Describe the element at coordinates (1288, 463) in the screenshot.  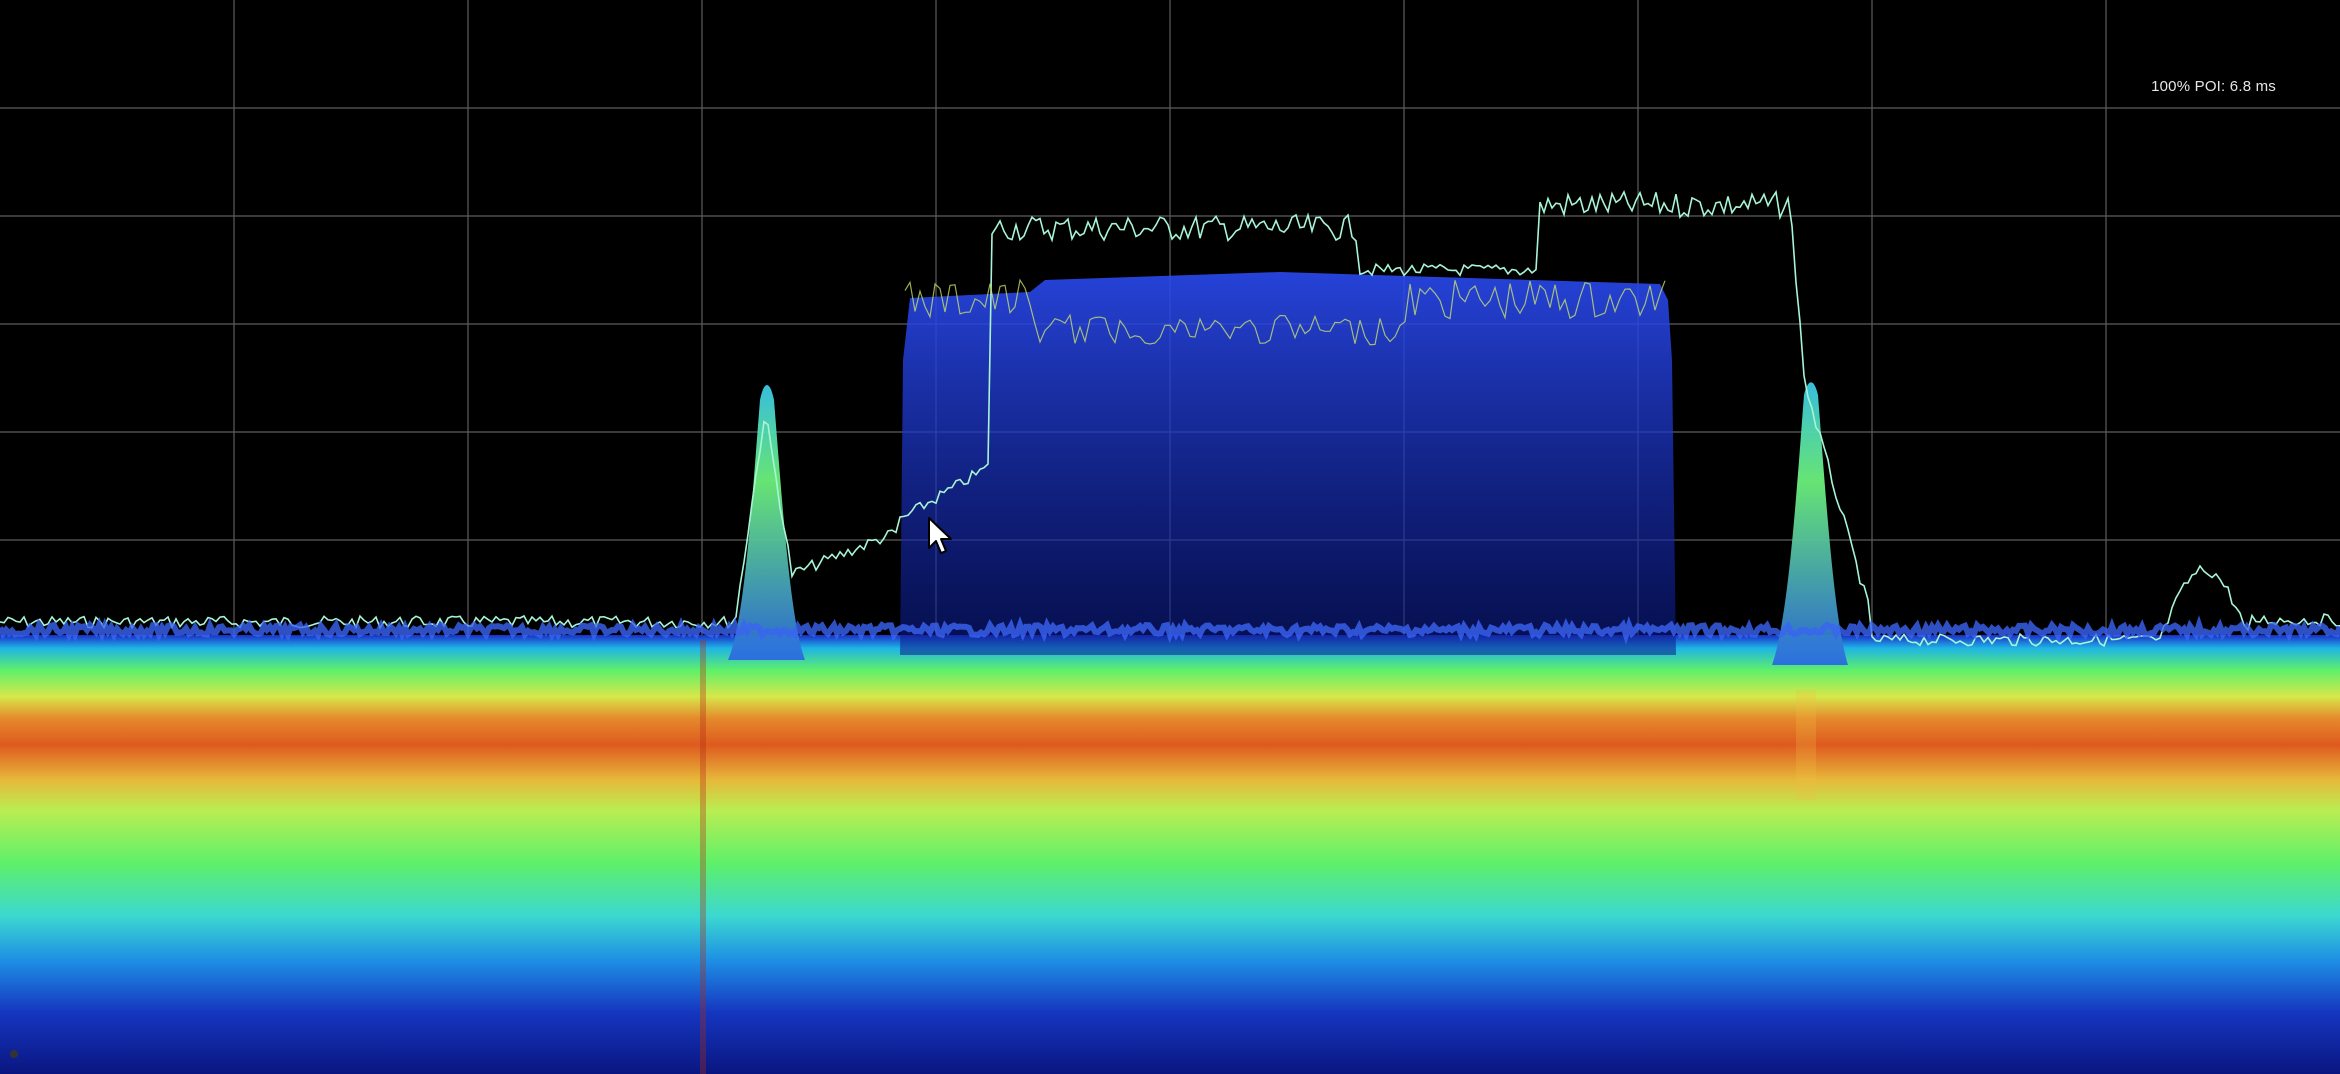
I see `wideband-signal-density` at that location.